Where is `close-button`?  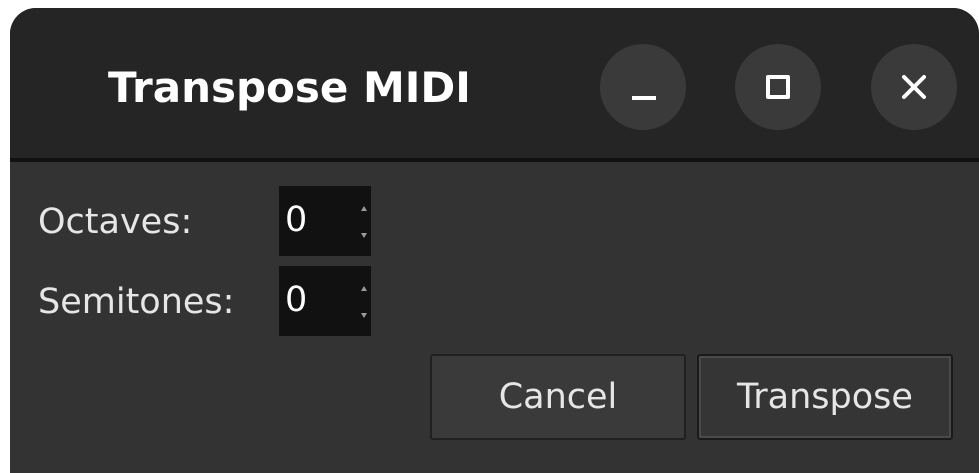
close-button is located at coordinates (914, 87).